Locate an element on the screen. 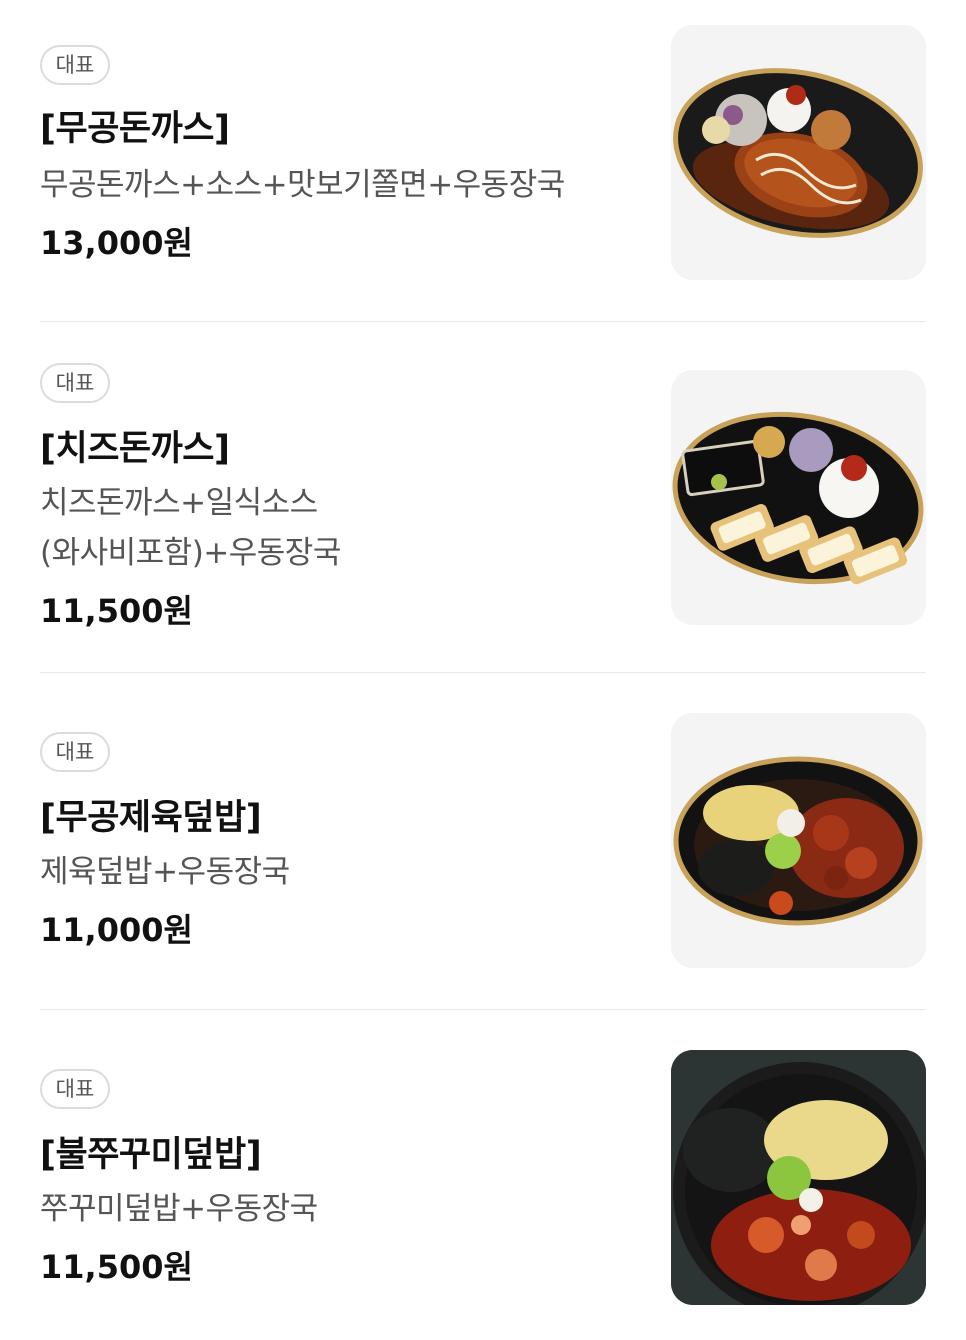 The height and width of the screenshot is (1340, 966). menu-item-description: 쭈꾸미덮밥+우동장국 is located at coordinates (179, 1209).